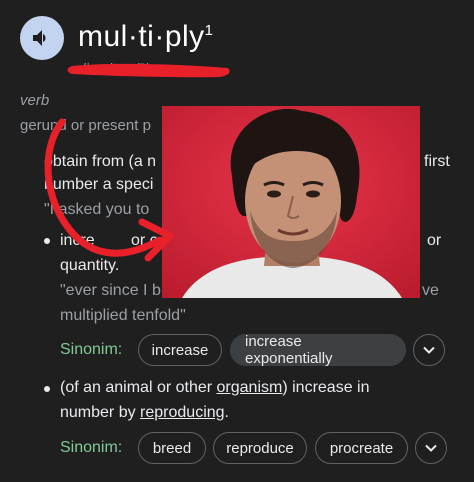 The width and height of the screenshot is (474, 482). Describe the element at coordinates (47, 241) in the screenshot. I see `sense2-bullet` at that location.